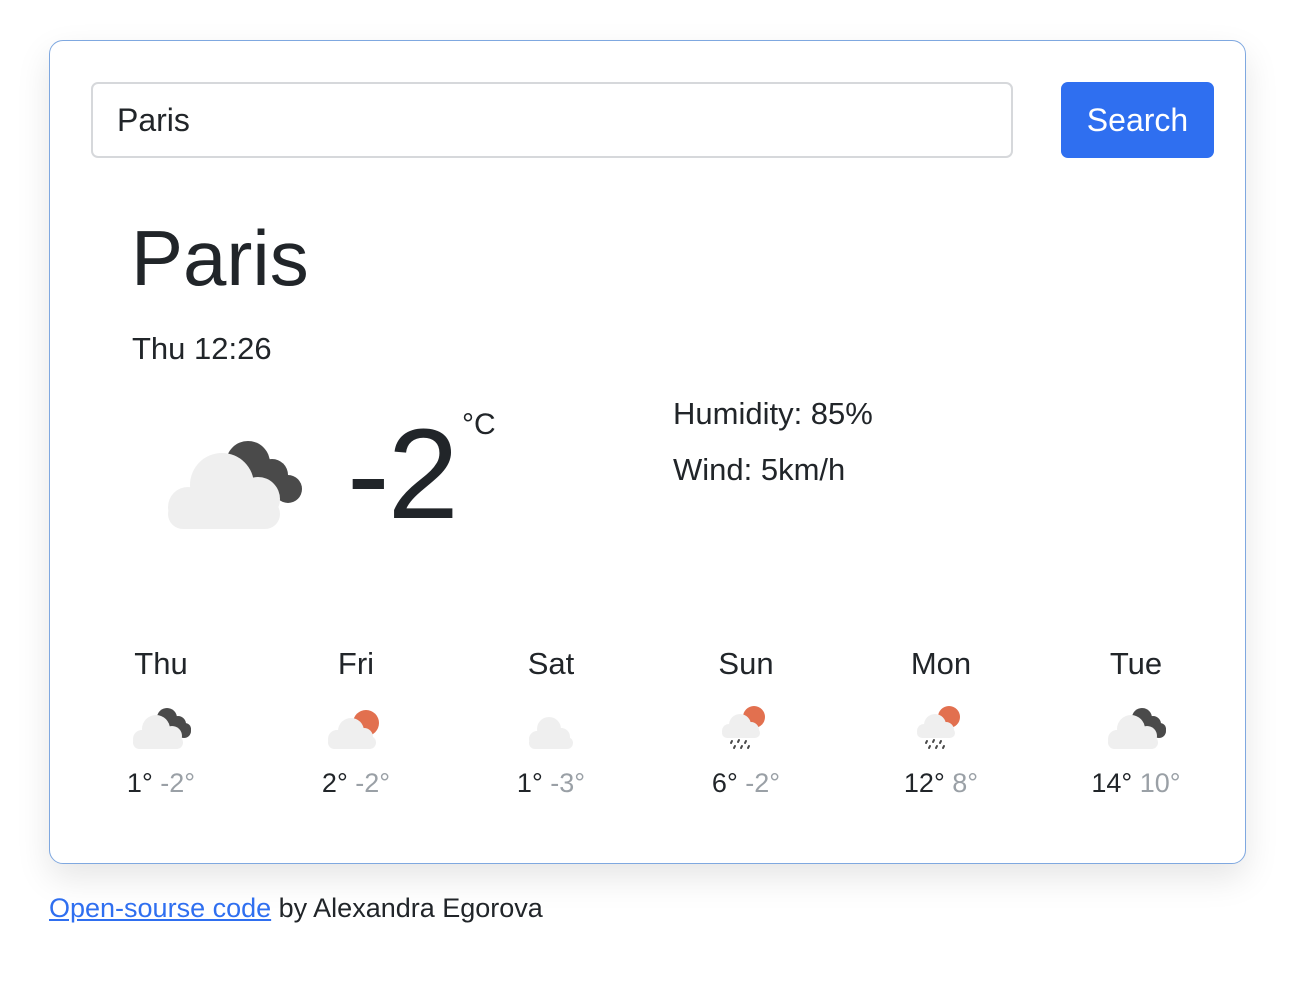 The width and height of the screenshot is (1304, 982). I want to click on forecast-temps: 12° 8°, so click(941, 783).